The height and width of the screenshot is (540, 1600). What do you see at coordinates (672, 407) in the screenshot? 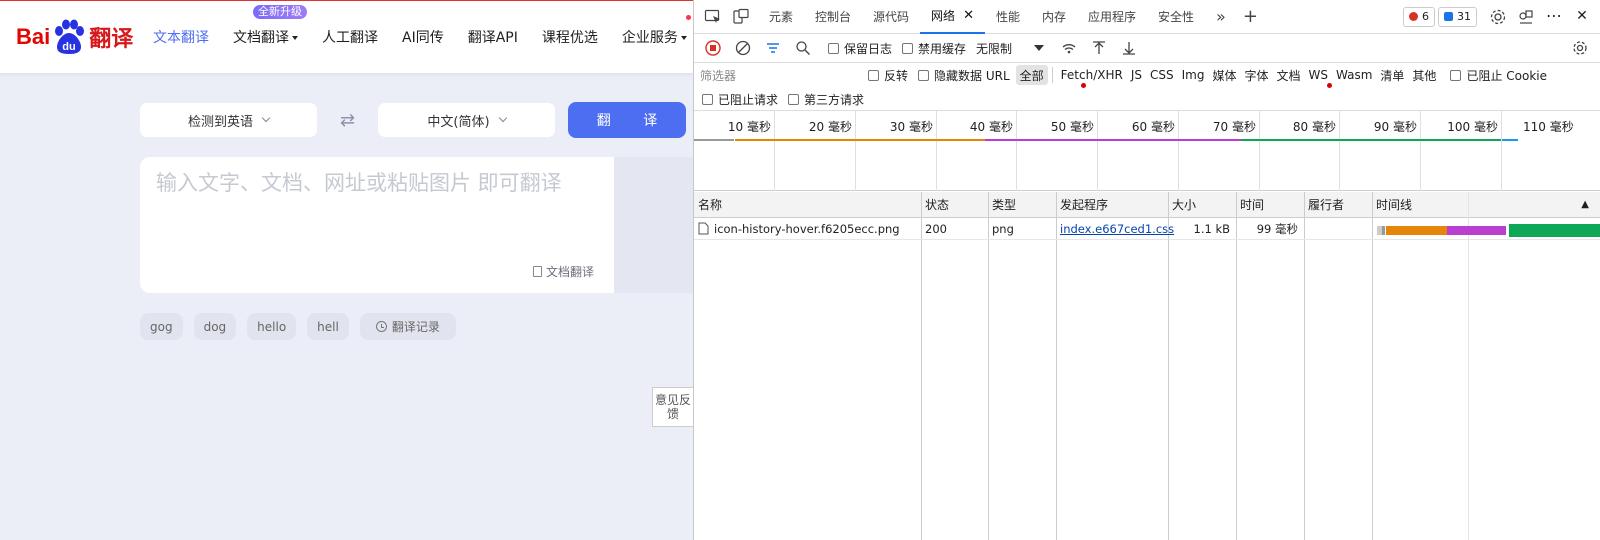
I see `feedback-button: 意见反馈` at bounding box center [672, 407].